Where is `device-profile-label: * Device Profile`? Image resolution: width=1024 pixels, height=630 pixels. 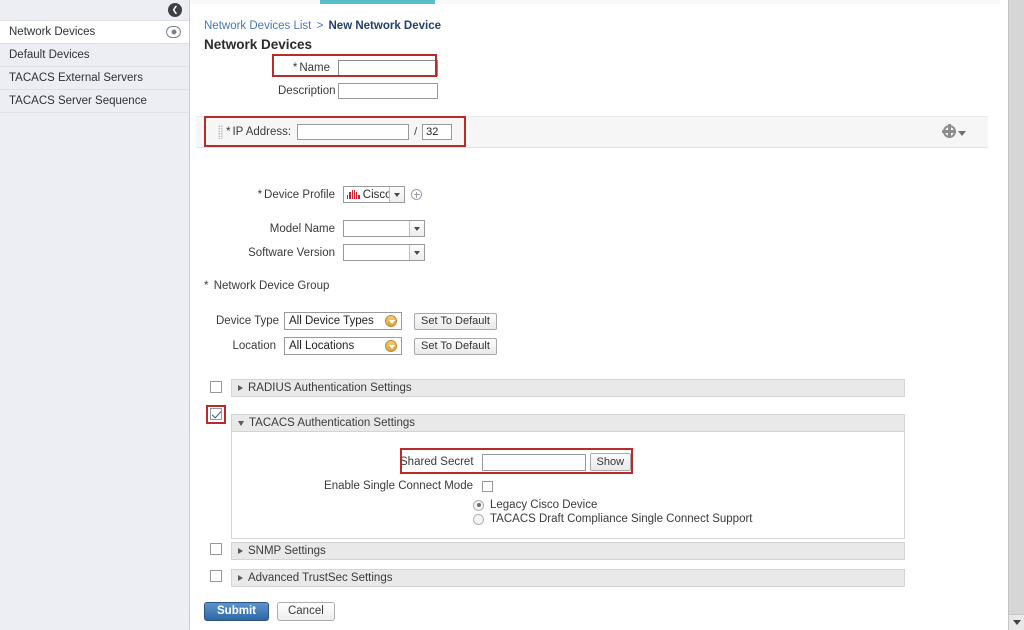 device-profile-label: * Device Profile is located at coordinates (282, 195).